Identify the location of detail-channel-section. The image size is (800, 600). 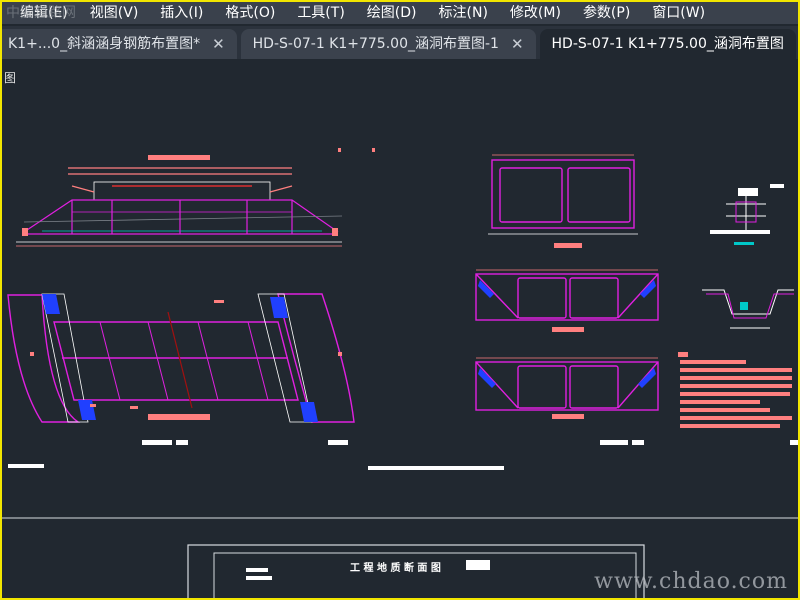
(748, 309).